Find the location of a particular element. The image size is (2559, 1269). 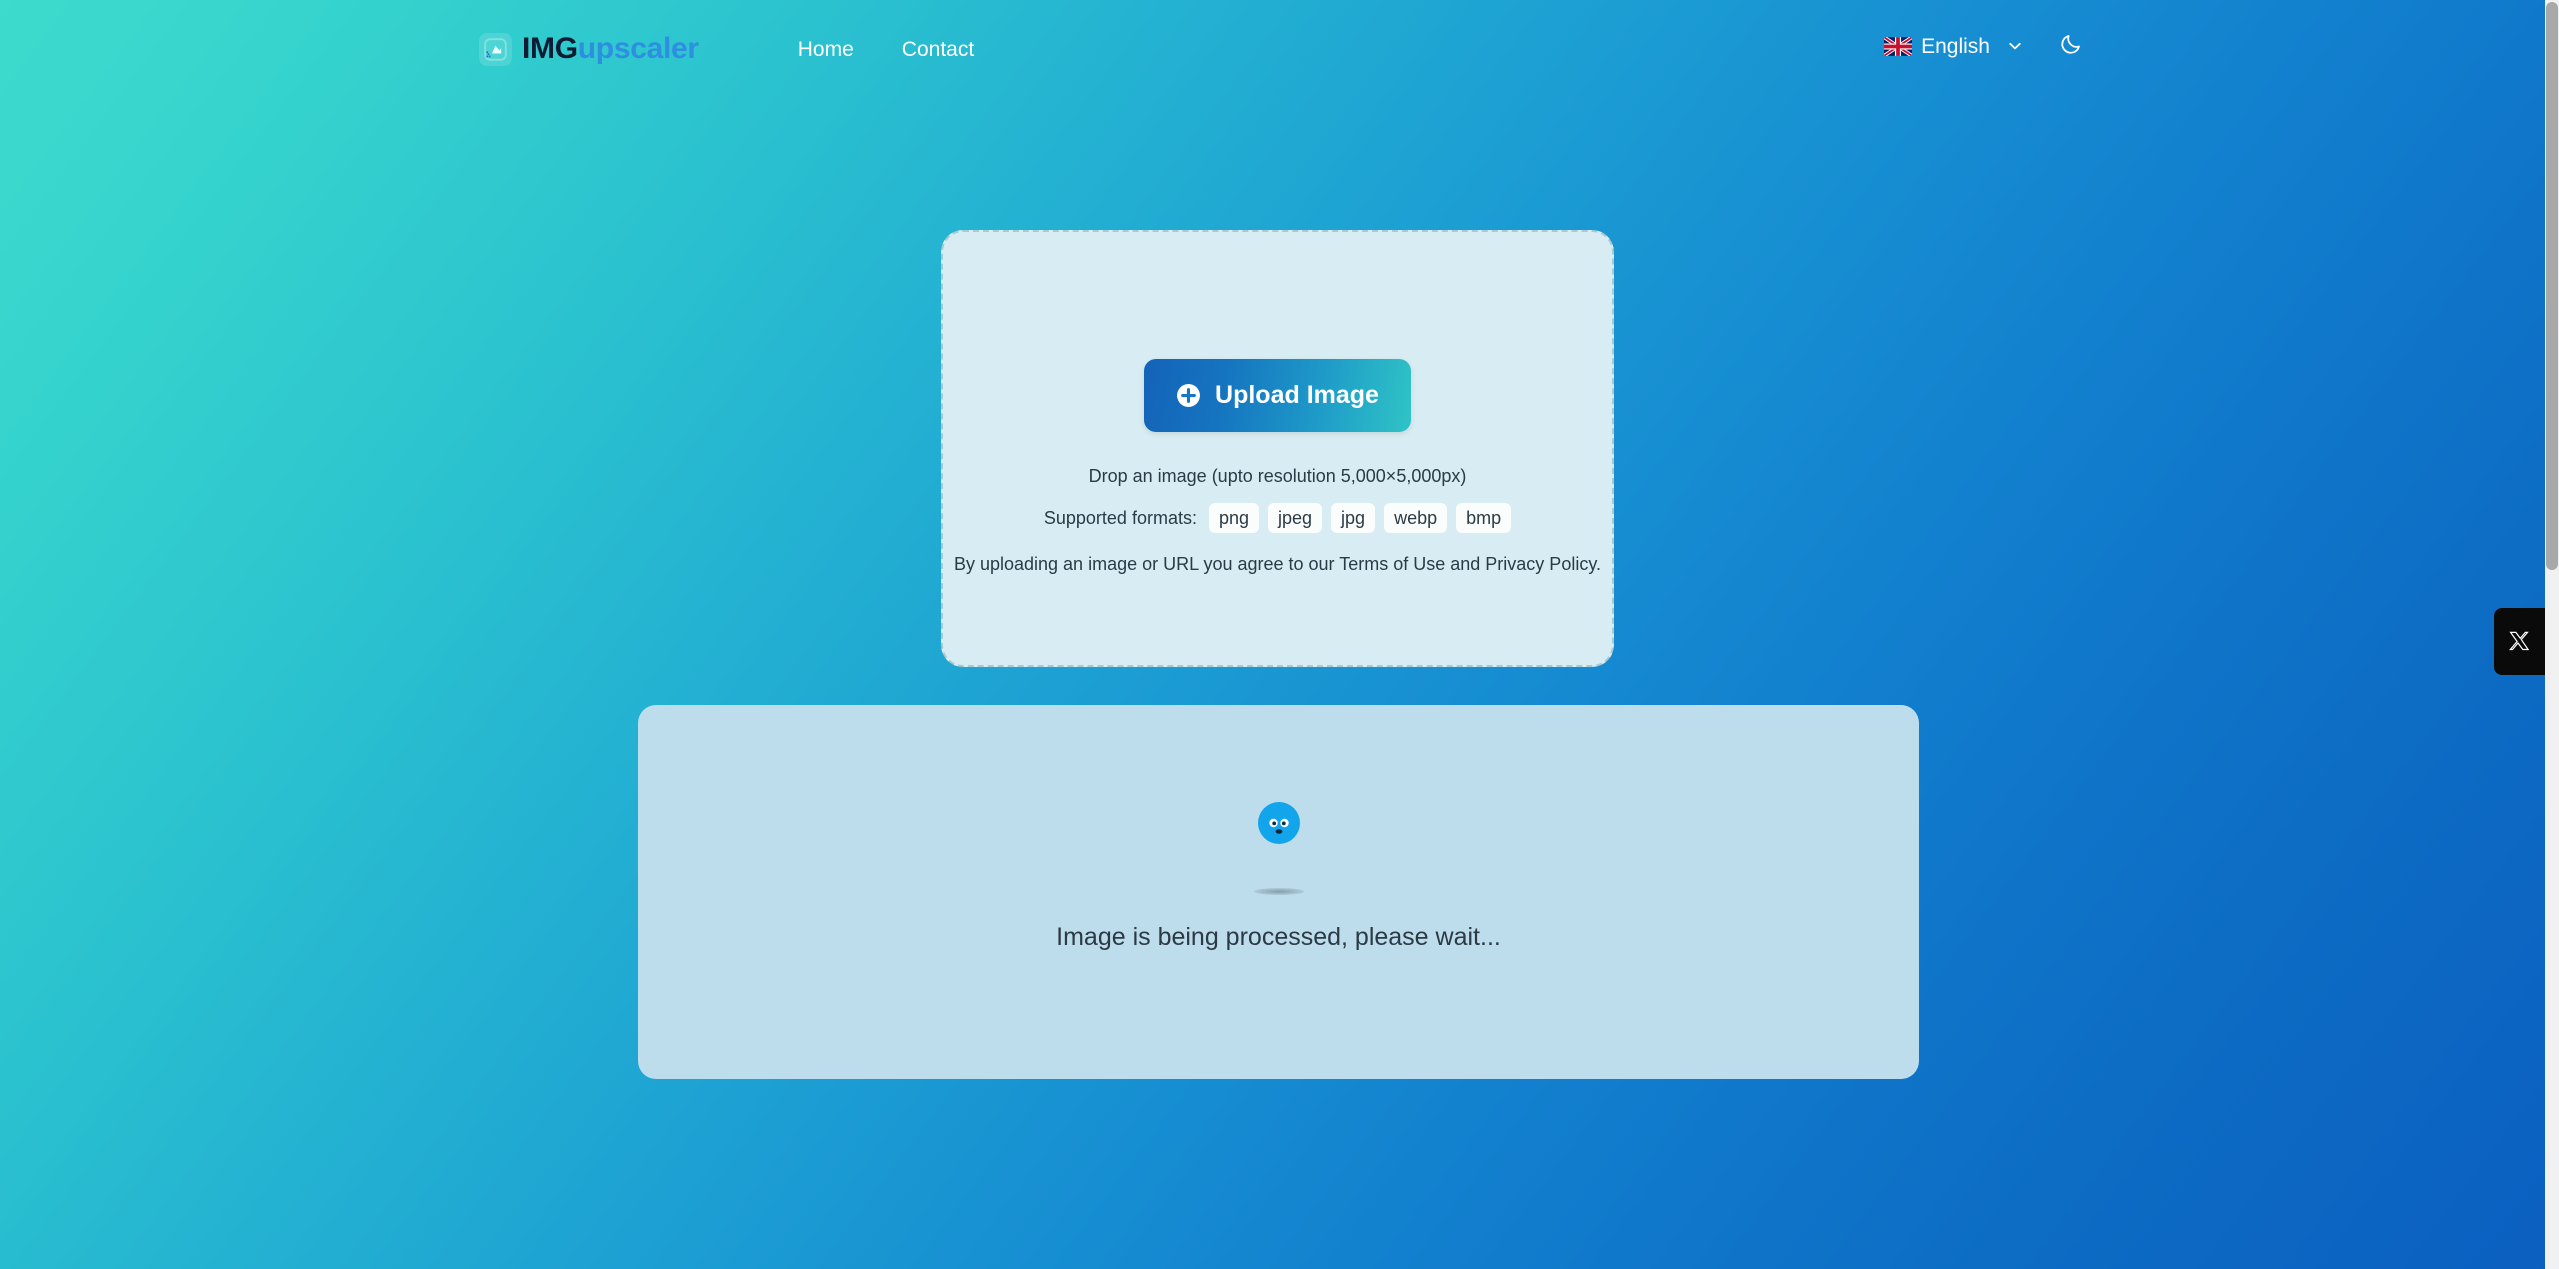

page-scrollbar-track is located at coordinates (2552, 634).